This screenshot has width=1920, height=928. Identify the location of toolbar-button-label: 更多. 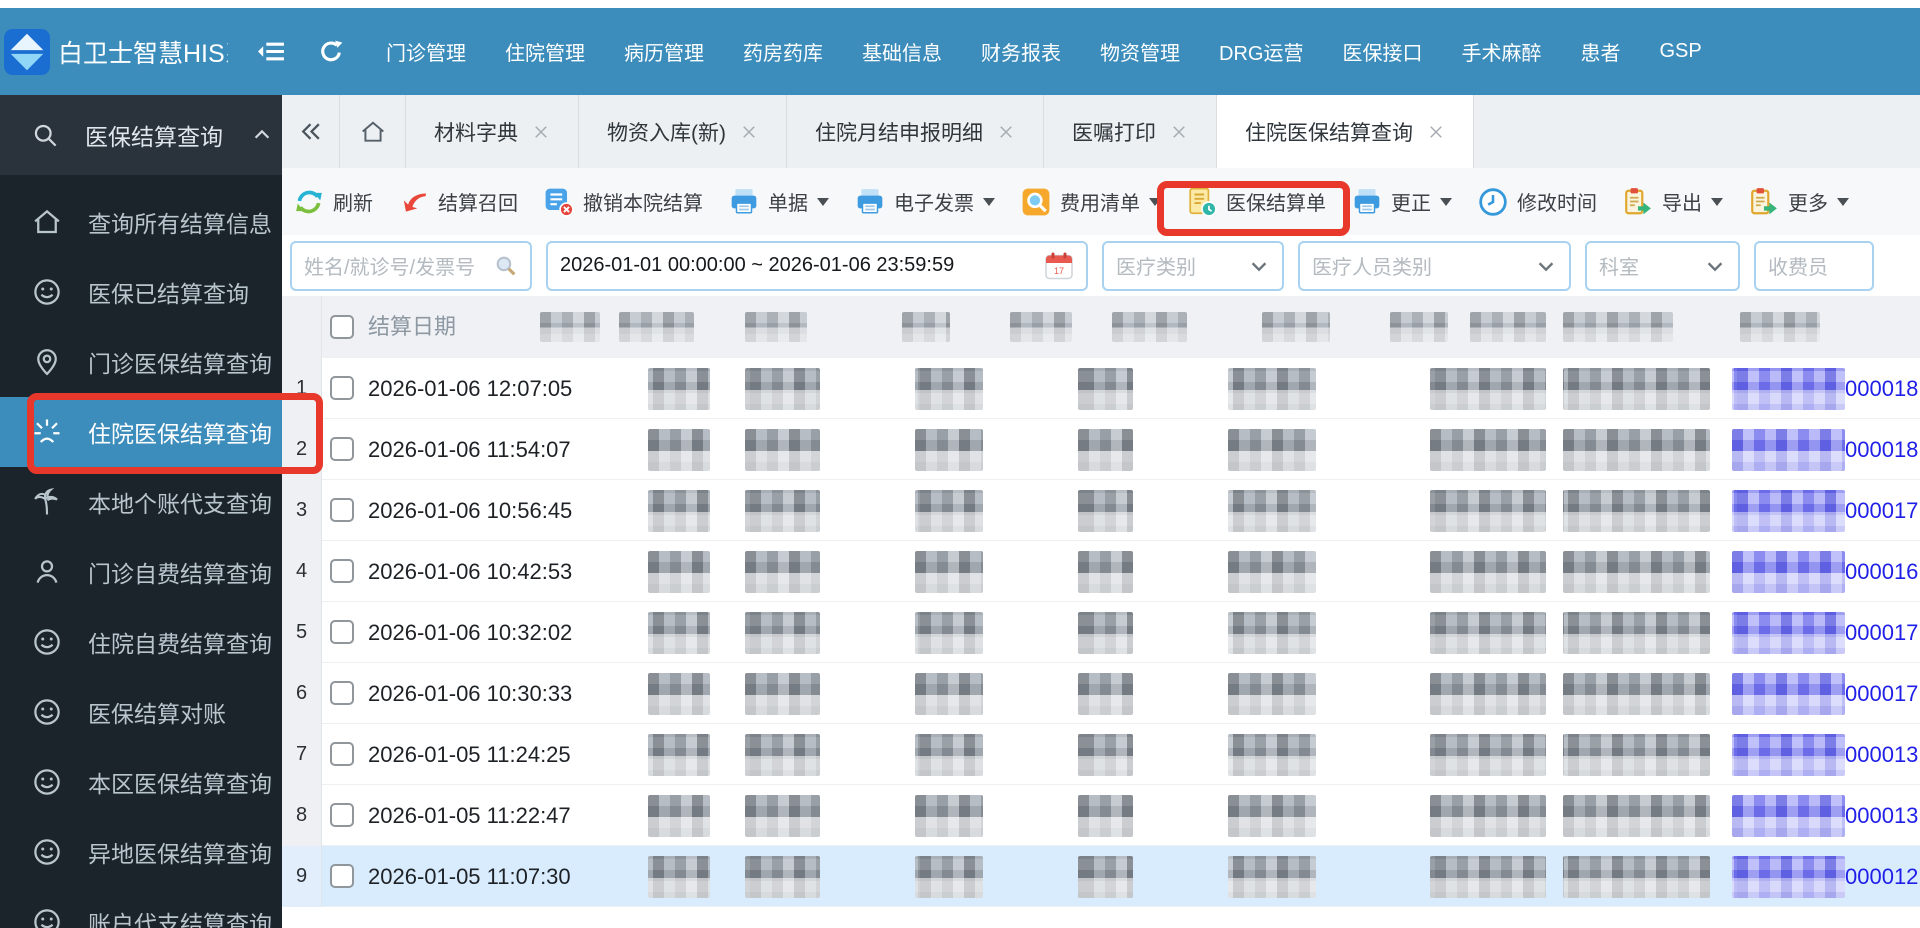
(1808, 204).